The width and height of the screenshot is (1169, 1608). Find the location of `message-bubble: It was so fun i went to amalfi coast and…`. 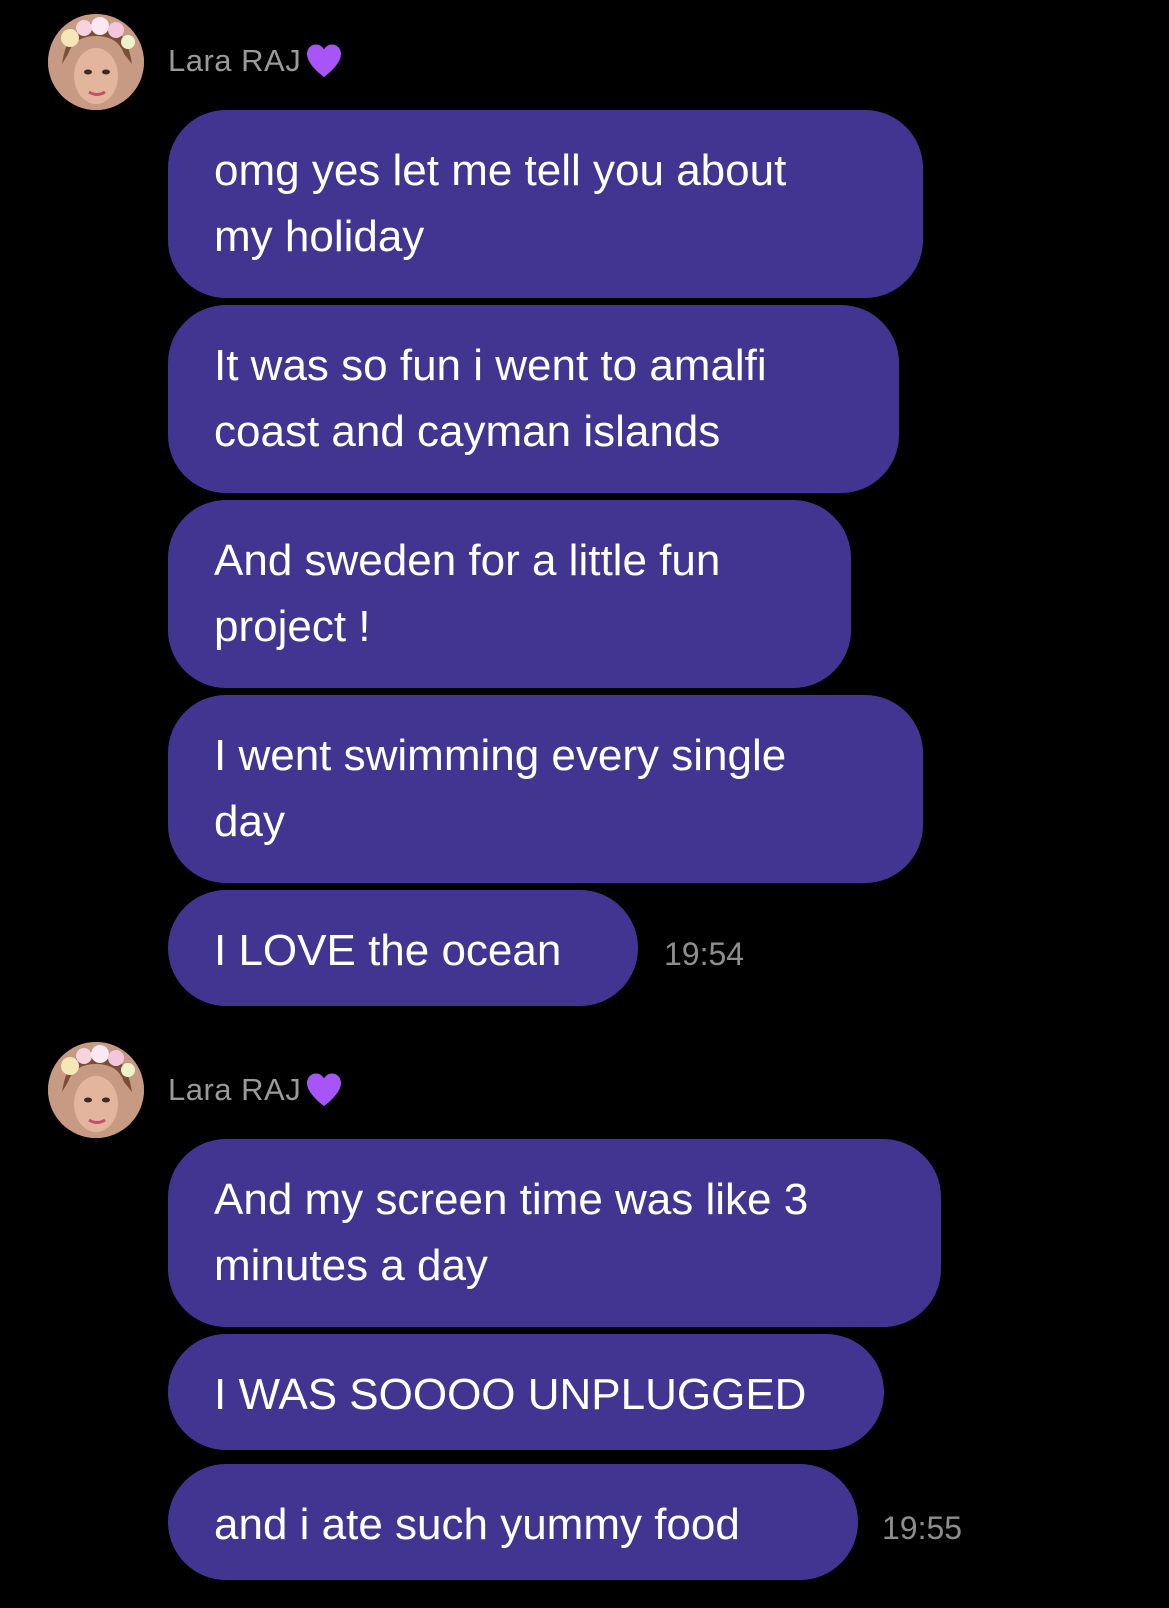

message-bubble: It was so fun i went to amalfi coast and… is located at coordinates (533, 399).